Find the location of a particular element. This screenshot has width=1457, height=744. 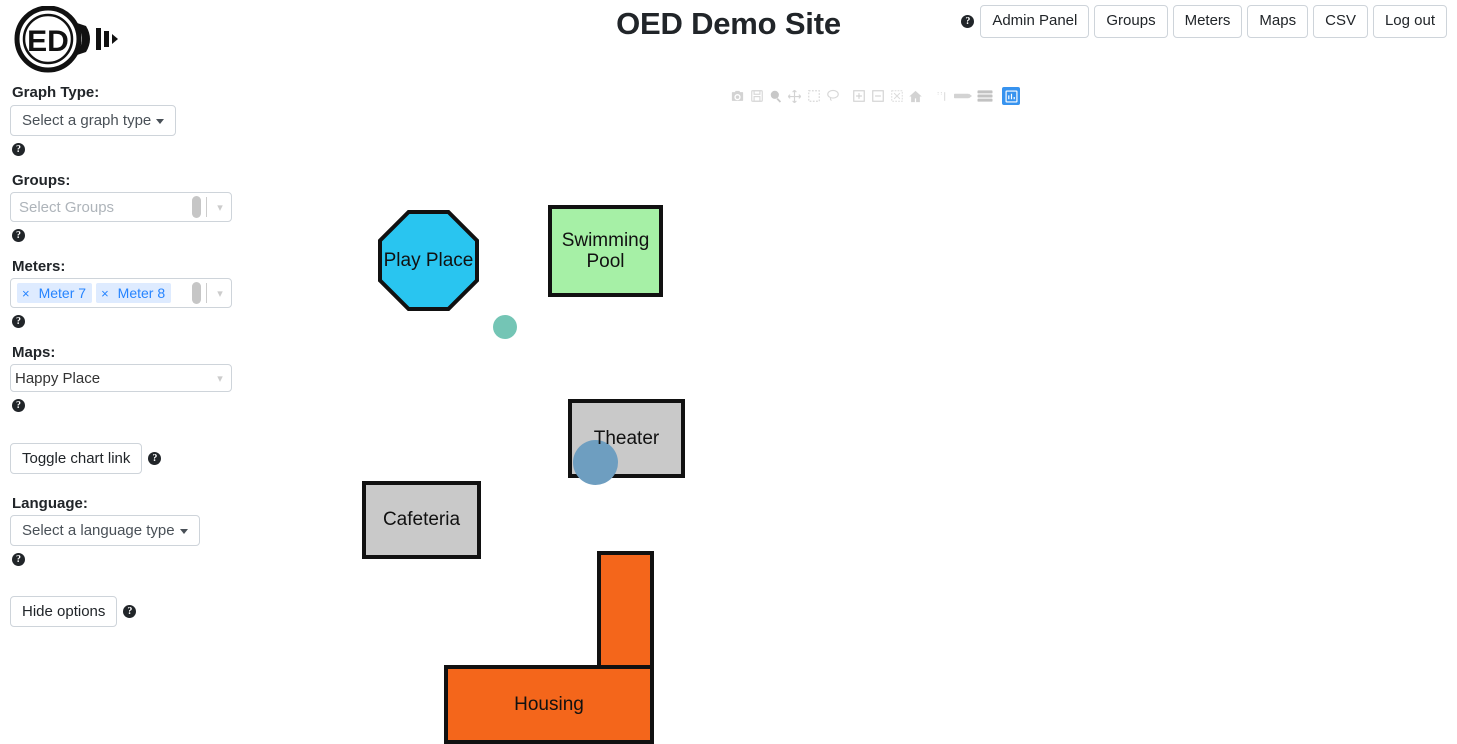

map-shape-label: Cafeteria is located at coordinates (421, 520).